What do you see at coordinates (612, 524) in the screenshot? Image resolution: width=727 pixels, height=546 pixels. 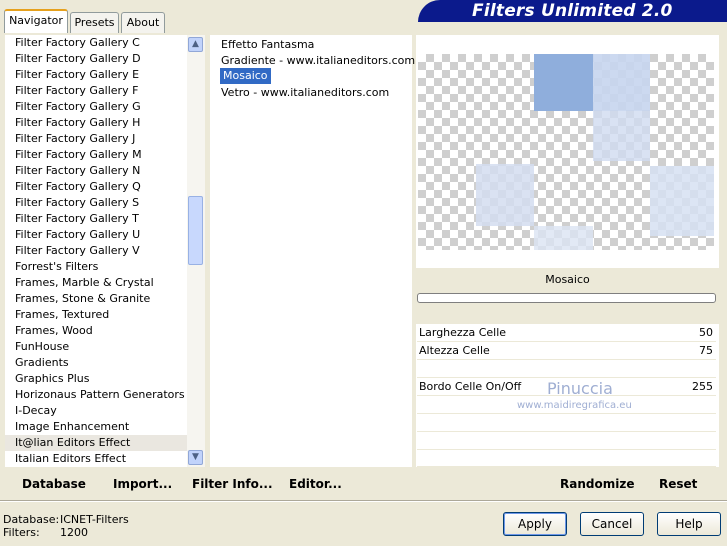 I see `cancel-button: Cancel` at bounding box center [612, 524].